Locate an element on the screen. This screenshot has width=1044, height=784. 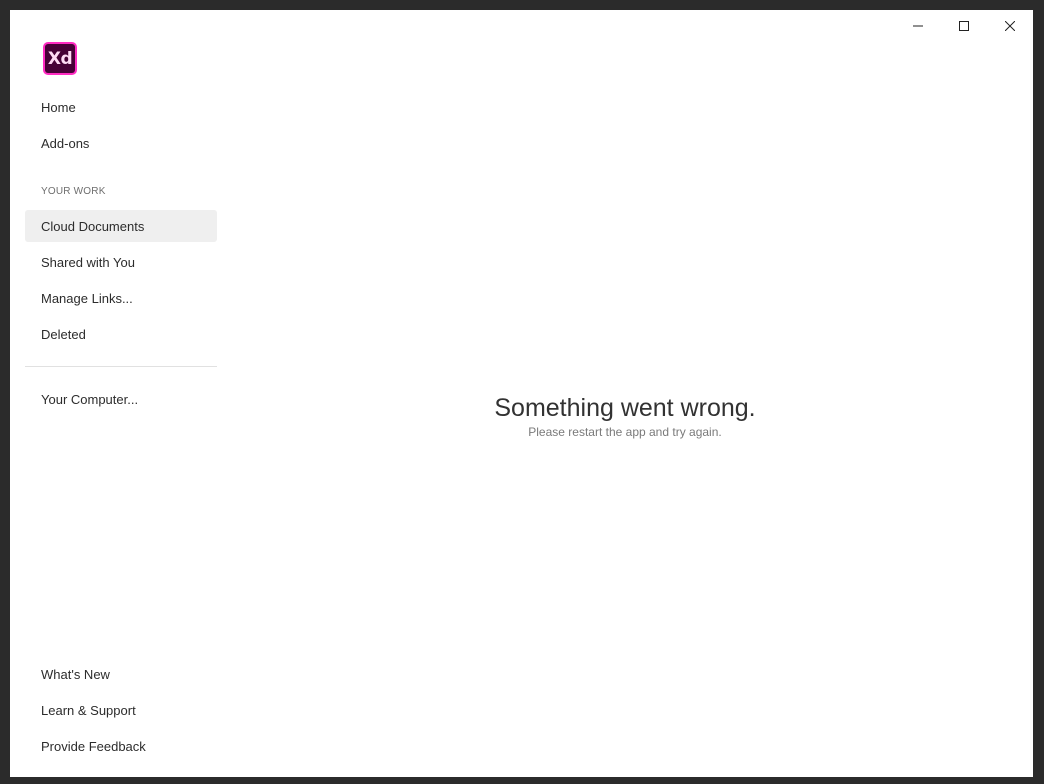
error-title: Something went wrong. is located at coordinates (625, 408).